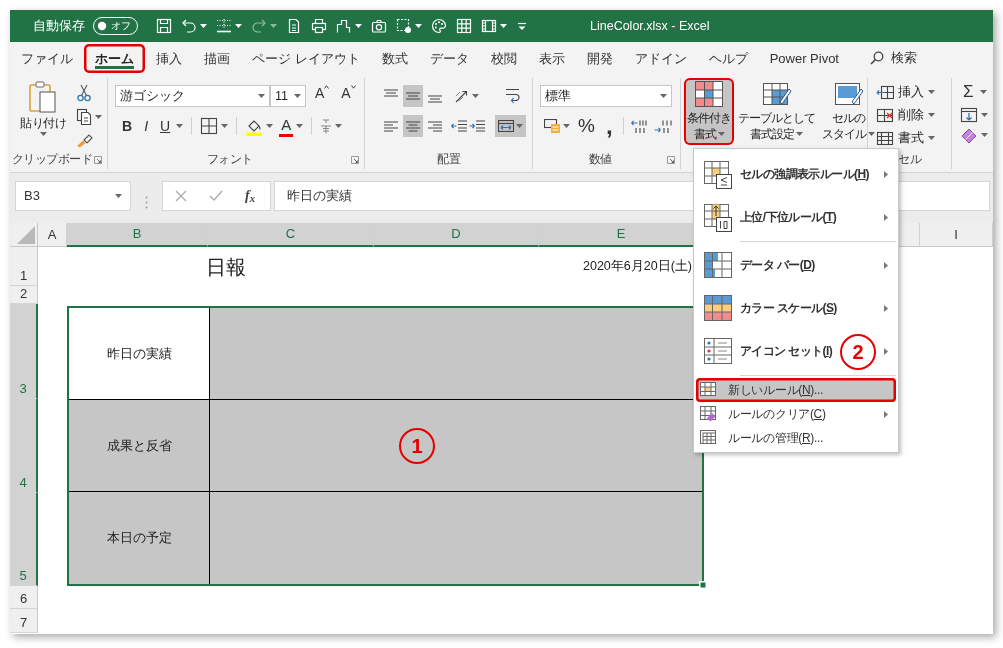 This screenshot has height=648, width=1003. I want to click on font-size-dropdown: 11, so click(288, 96).